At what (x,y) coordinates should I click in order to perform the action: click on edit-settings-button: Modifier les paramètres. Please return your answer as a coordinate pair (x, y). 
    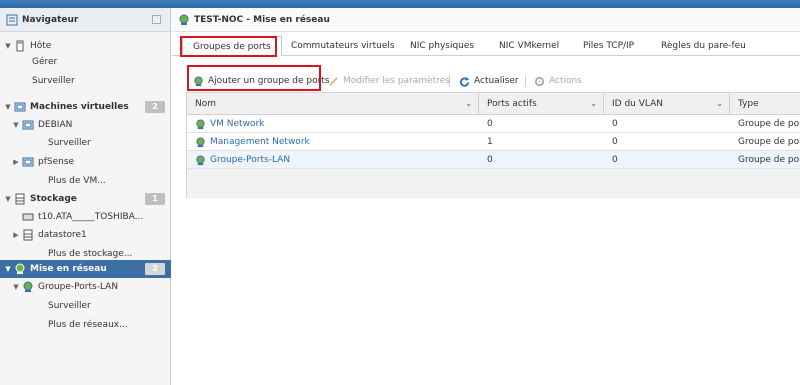
    Looking at the image, I should click on (389, 81).